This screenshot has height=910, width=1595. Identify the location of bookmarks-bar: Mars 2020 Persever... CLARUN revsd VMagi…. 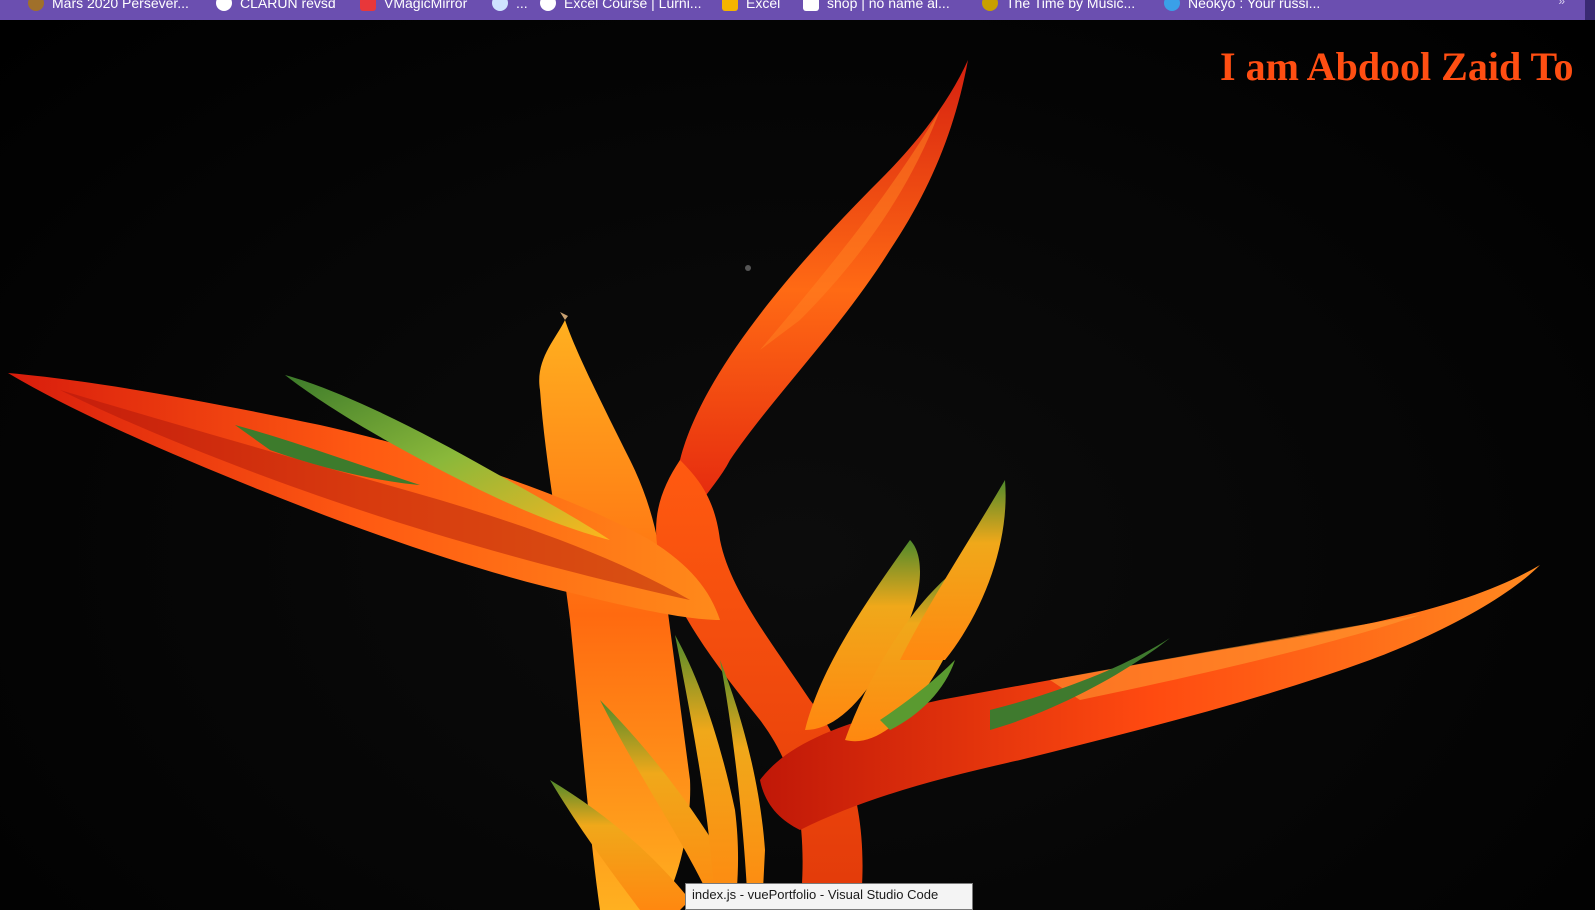
(797, 10).